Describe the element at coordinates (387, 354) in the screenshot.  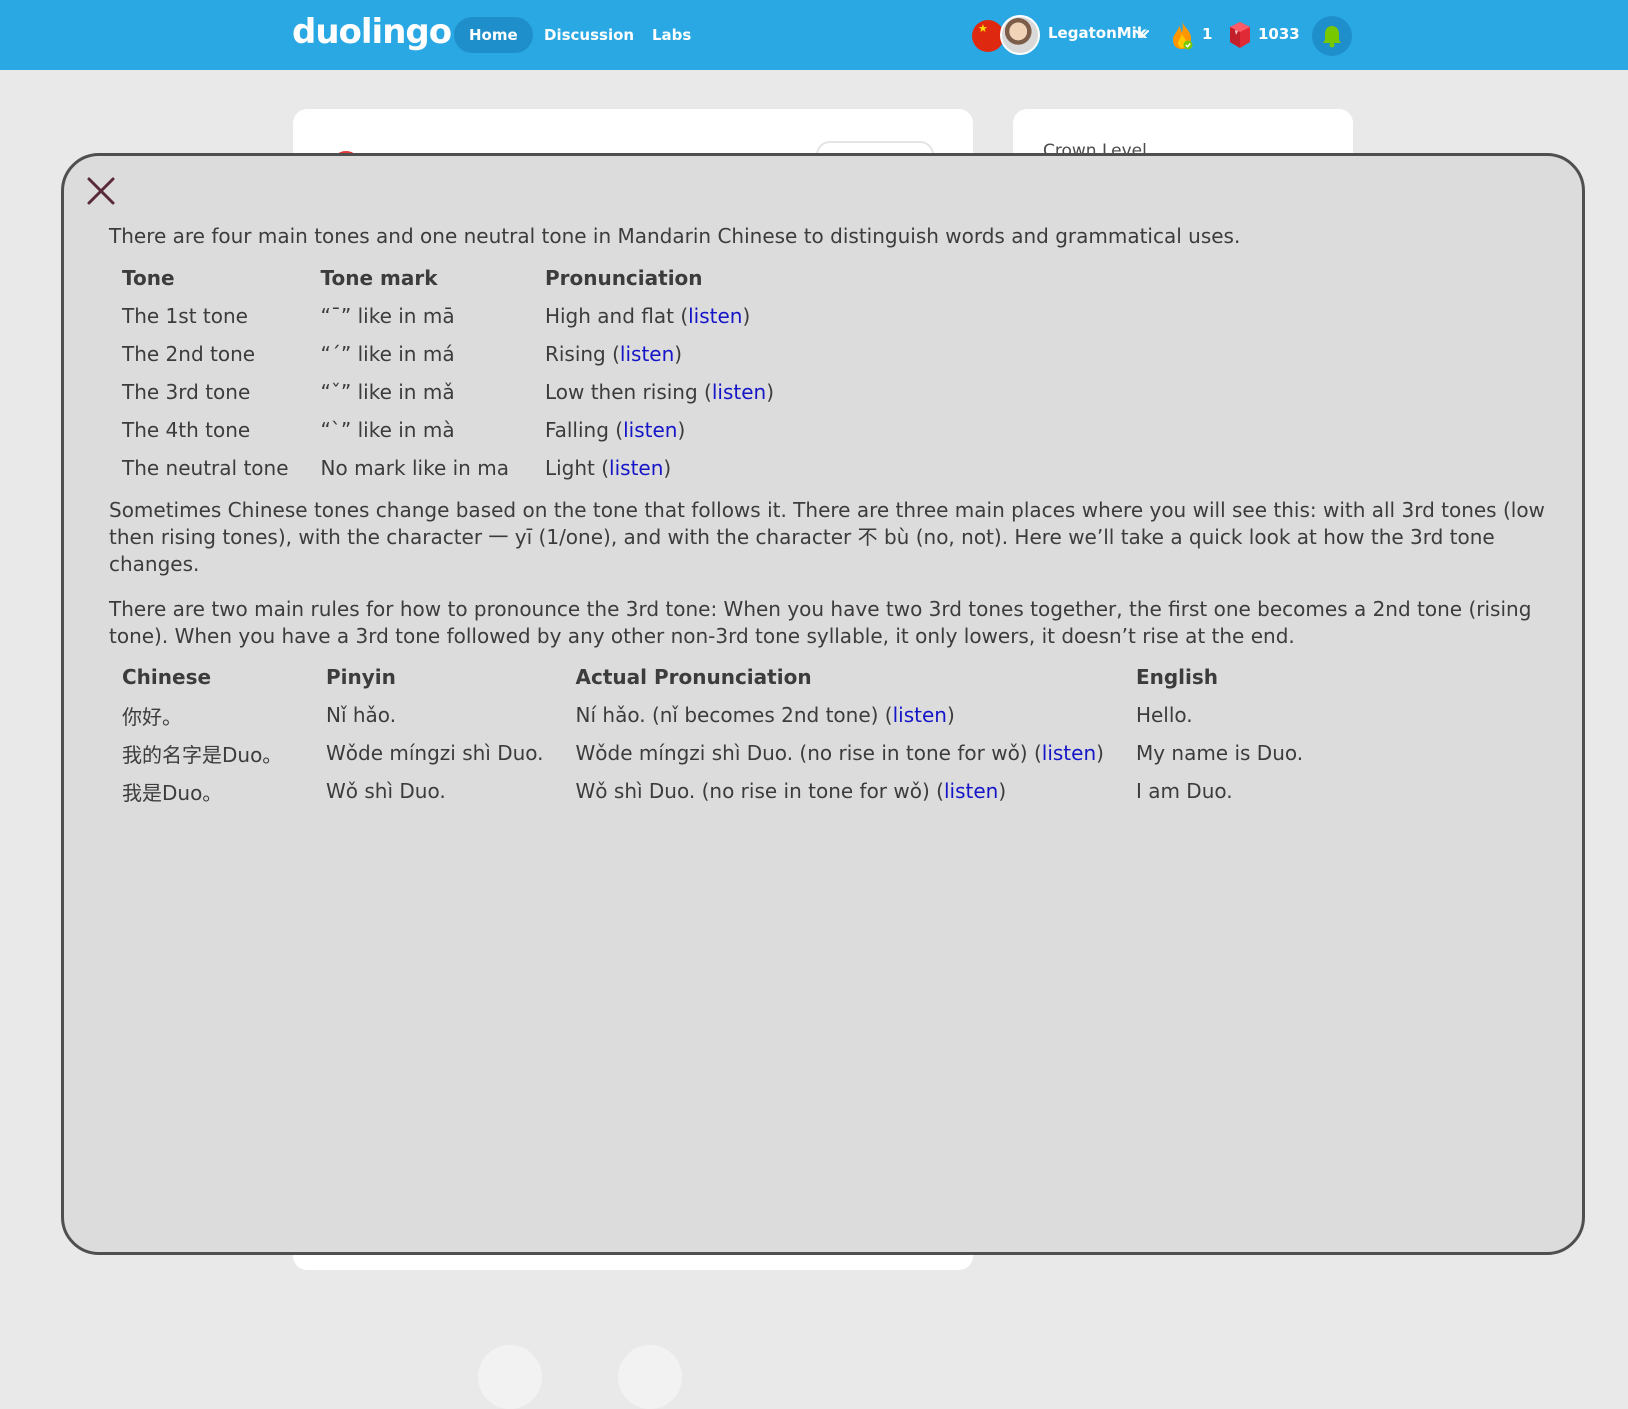
I see `tone-mark: “ˊ” like in má` at that location.